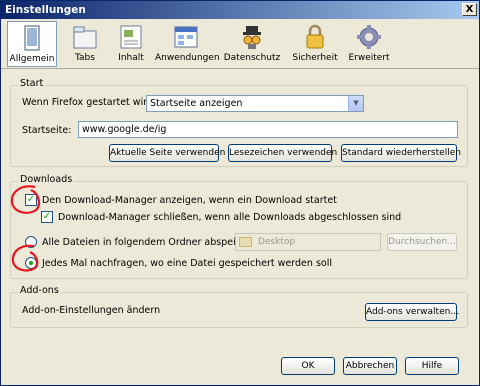 The height and width of the screenshot is (386, 480). I want to click on title-bar: Einstellungen X, so click(240, 10).